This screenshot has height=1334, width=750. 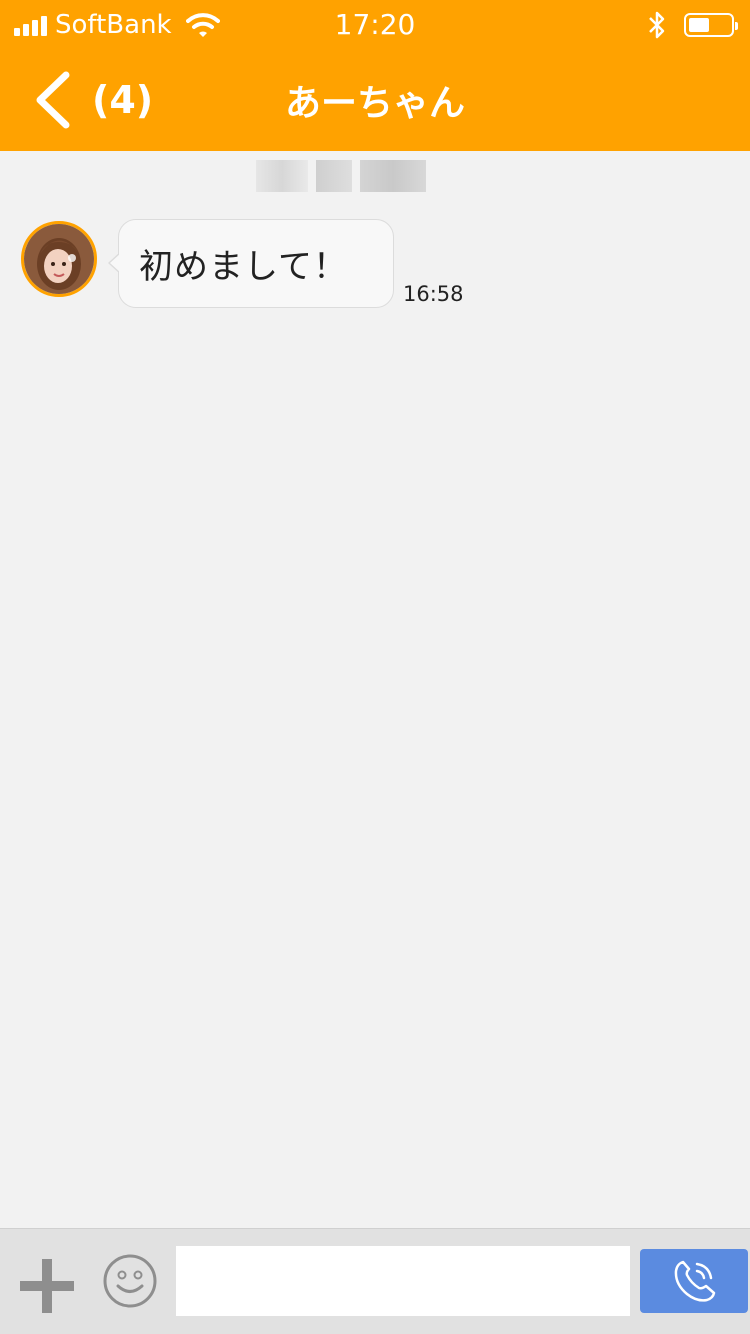 I want to click on avatar, so click(x=59, y=259).